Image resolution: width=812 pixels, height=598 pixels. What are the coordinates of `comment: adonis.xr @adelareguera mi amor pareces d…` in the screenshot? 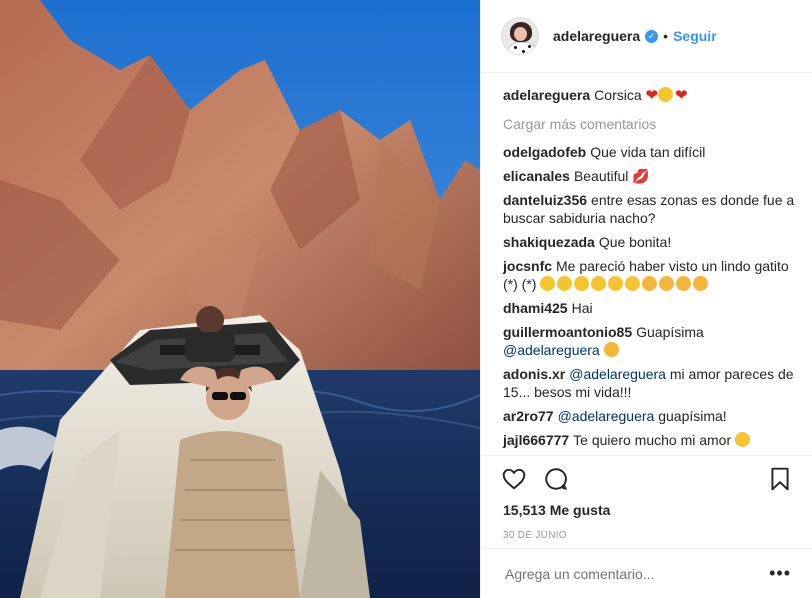 It's located at (649, 383).